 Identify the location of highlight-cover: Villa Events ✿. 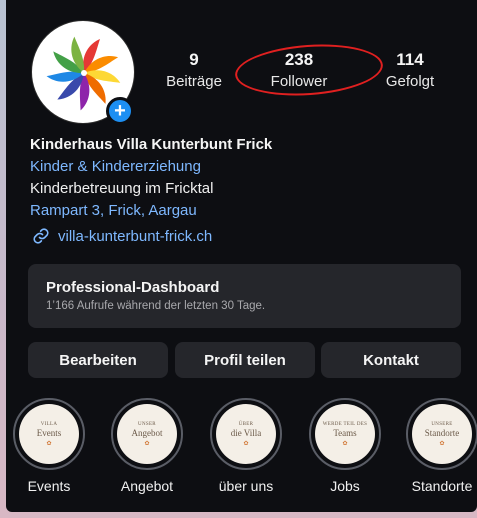
(49, 434).